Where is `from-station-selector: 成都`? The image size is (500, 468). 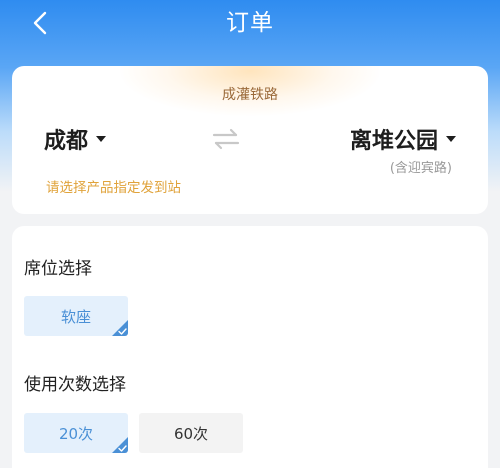 from-station-selector: 成都 is located at coordinates (75, 139).